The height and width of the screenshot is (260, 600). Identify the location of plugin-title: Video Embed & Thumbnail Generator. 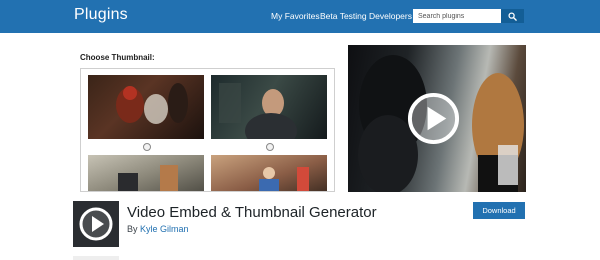
(252, 212).